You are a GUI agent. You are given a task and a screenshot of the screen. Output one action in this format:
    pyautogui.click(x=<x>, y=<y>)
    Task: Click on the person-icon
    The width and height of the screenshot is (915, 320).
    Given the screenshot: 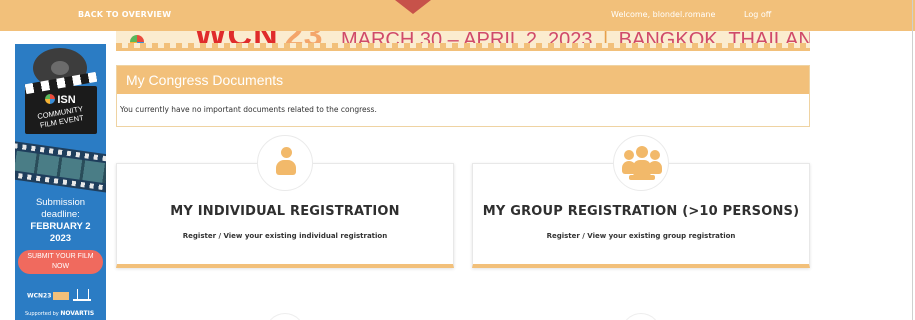 What is the action you would take?
    pyautogui.click(x=286, y=162)
    